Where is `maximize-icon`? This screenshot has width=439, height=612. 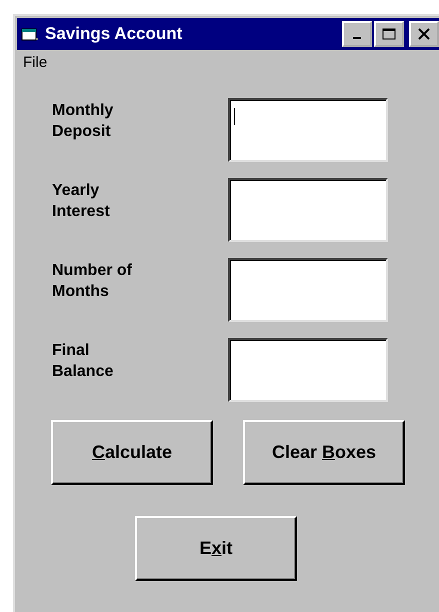
maximize-icon is located at coordinates (389, 34).